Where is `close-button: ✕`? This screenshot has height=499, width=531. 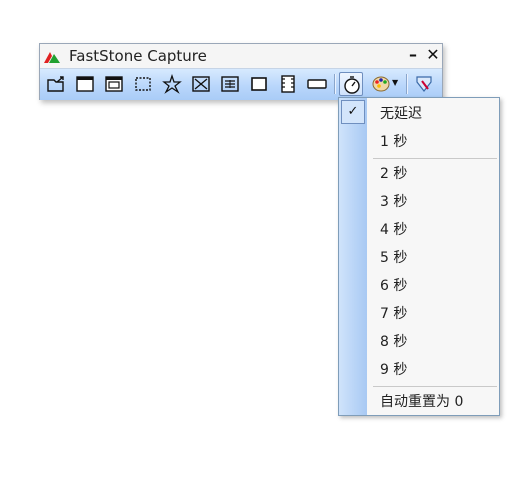 close-button: ✕ is located at coordinates (433, 55).